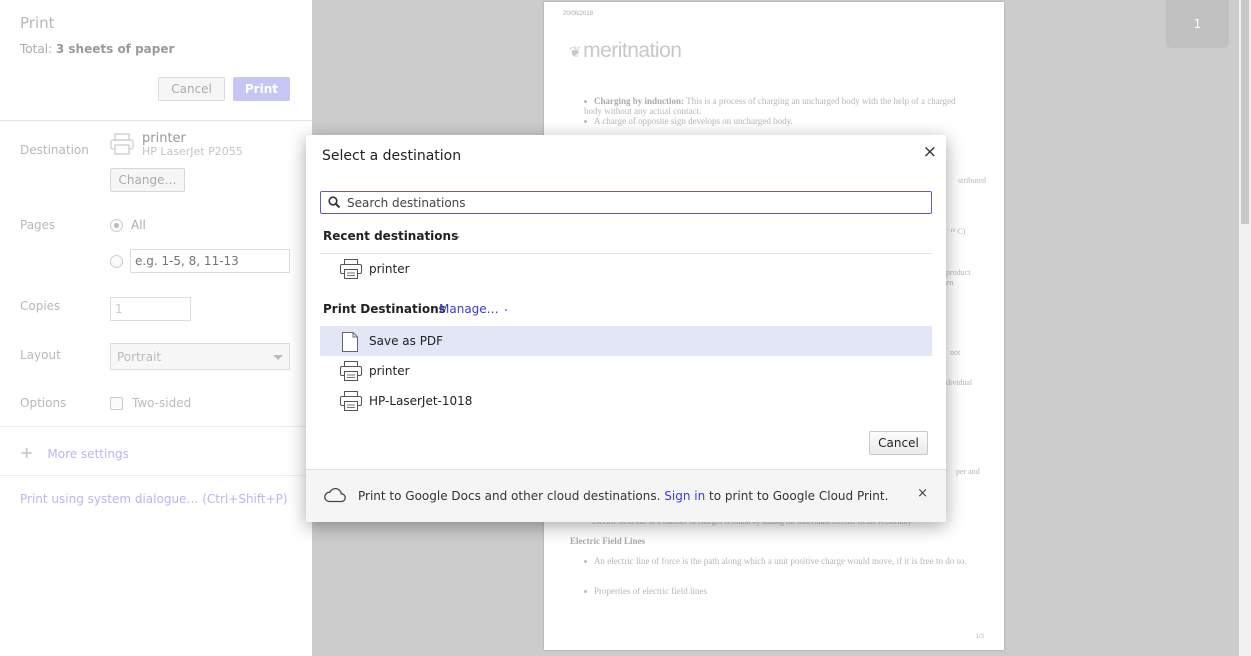 Image resolution: width=1251 pixels, height=656 pixels. What do you see at coordinates (1245, 328) in the screenshot?
I see `scrollbar` at bounding box center [1245, 328].